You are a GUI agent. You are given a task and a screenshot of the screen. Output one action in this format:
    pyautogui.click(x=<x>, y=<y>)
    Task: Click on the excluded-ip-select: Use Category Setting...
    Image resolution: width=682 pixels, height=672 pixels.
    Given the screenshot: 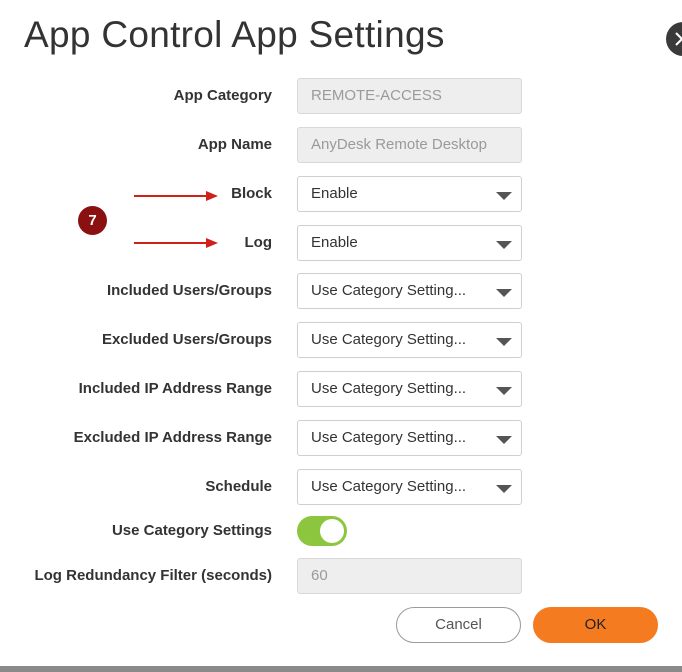 What is the action you would take?
    pyautogui.click(x=409, y=438)
    